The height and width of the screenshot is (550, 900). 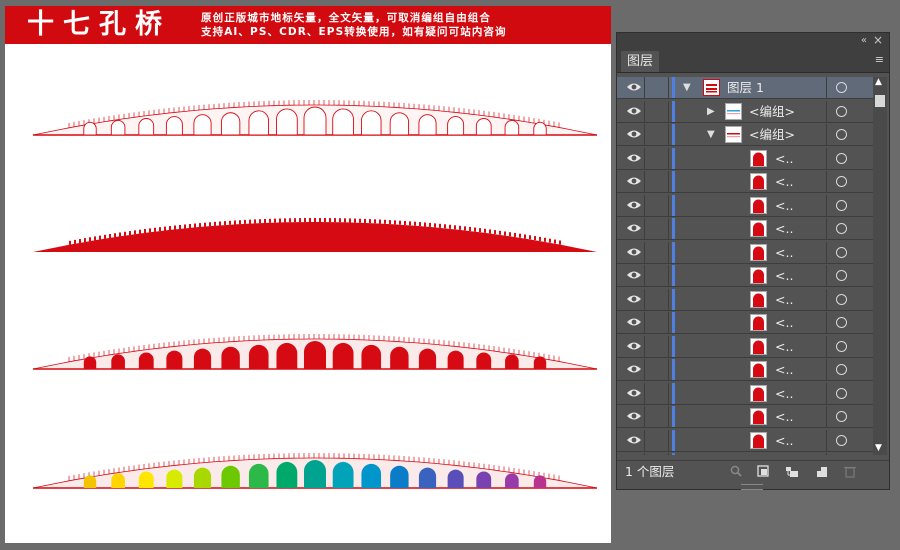 I want to click on delete-layer-icon, so click(x=850, y=471).